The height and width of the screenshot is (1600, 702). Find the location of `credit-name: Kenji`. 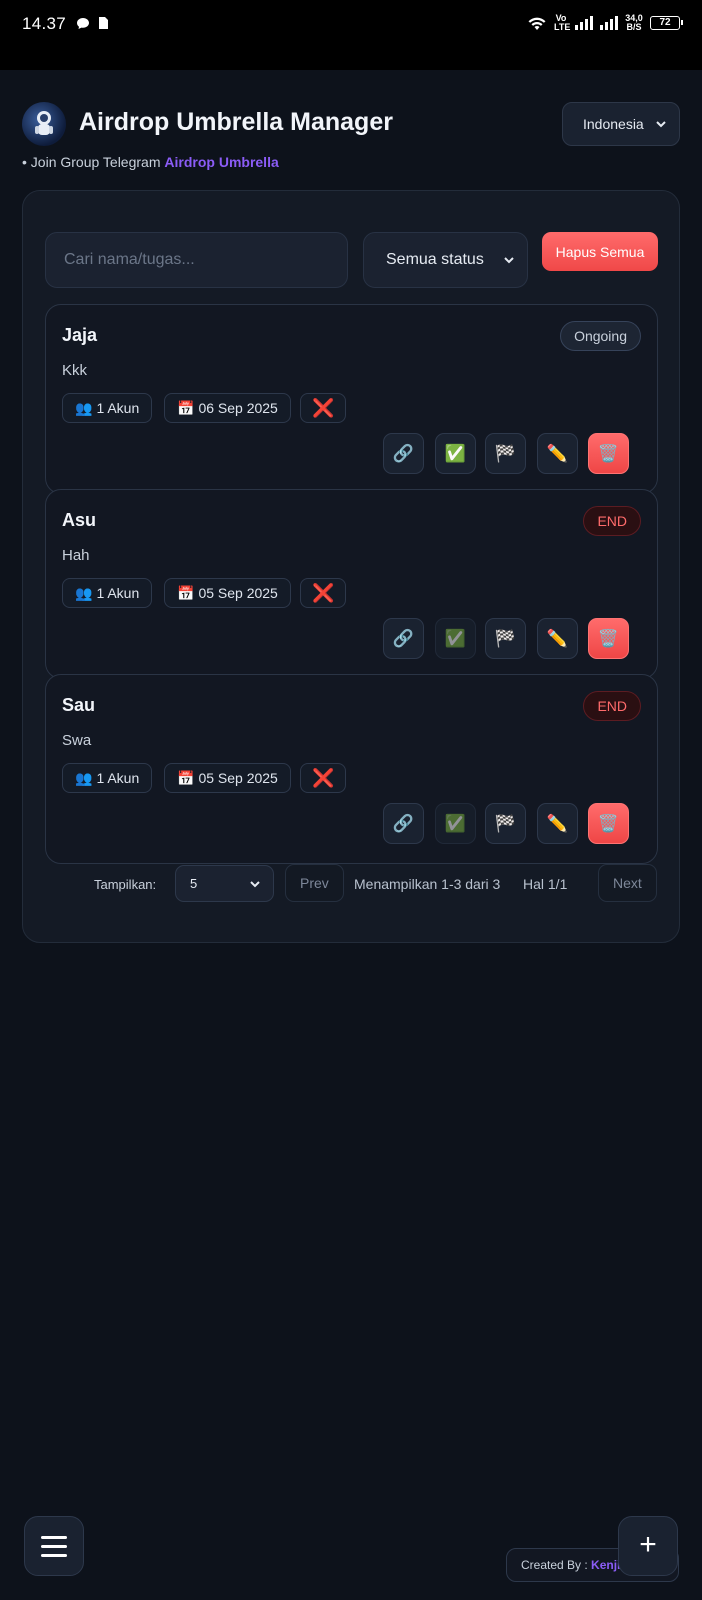

credit-name: Kenji is located at coordinates (606, 1565).